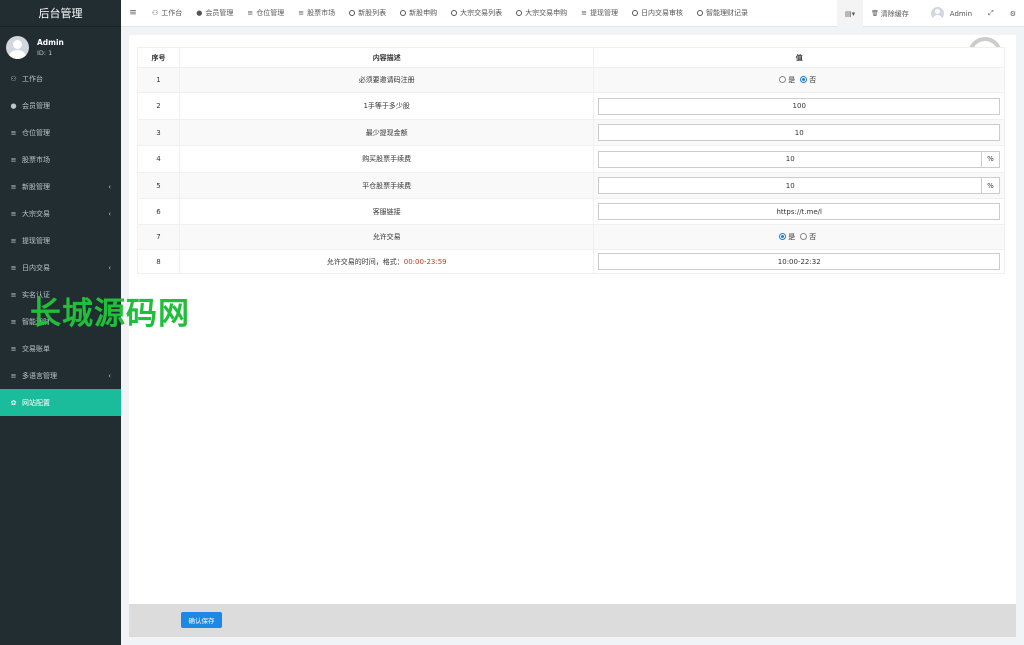  Describe the element at coordinates (1013, 13) in the screenshot. I see `settings-icon: ⚙` at that location.